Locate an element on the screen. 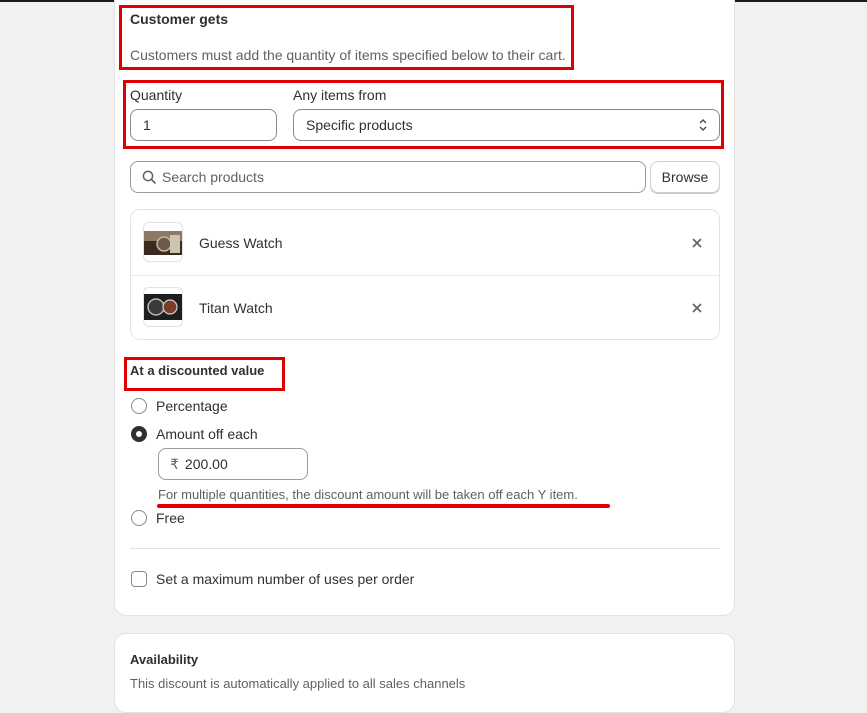  quantity-input: 1 is located at coordinates (203, 125).